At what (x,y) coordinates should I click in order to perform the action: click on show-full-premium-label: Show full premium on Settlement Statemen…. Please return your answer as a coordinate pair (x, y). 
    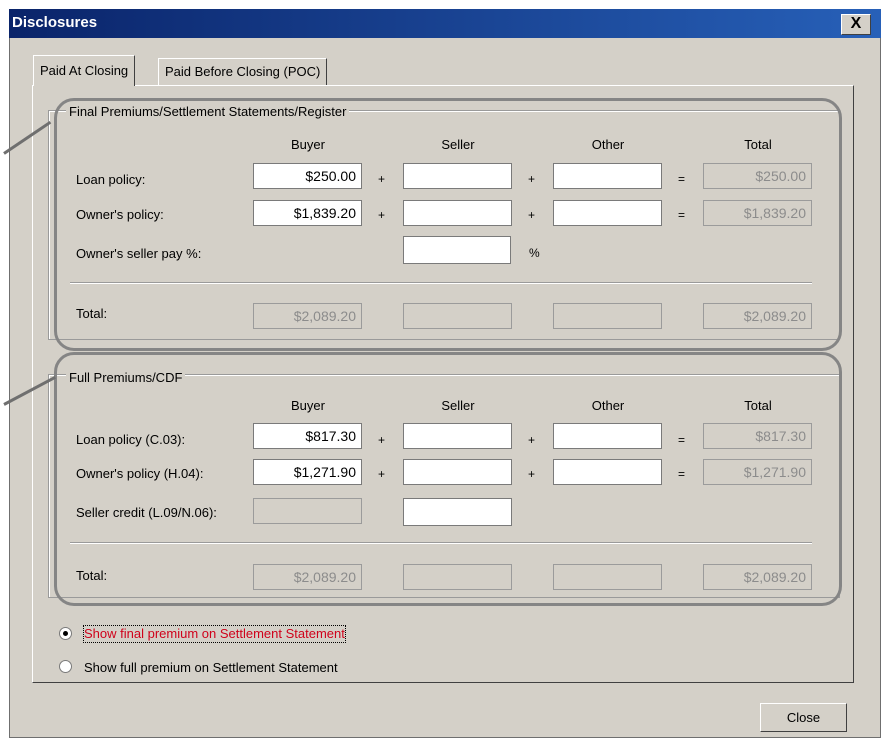
    Looking at the image, I should click on (211, 668).